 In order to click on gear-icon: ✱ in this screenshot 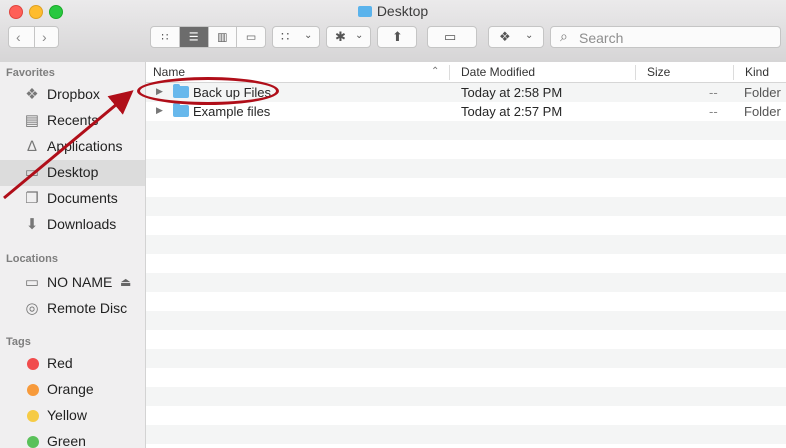, I will do `click(340, 36)`.